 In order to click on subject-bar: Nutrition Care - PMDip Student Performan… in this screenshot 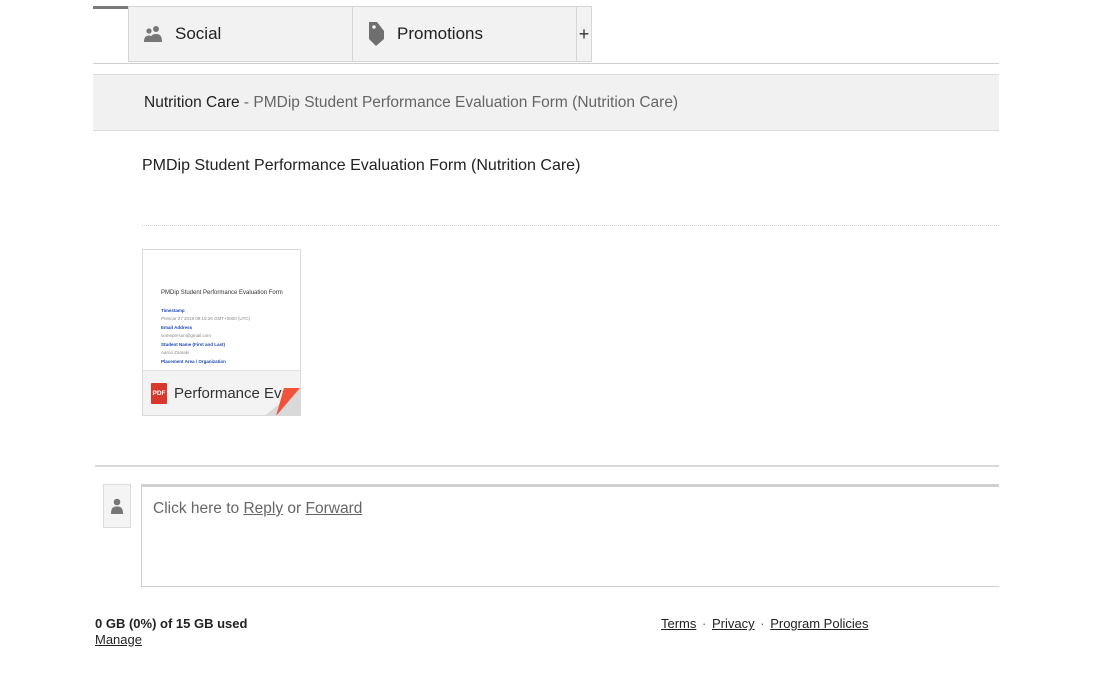, I will do `click(546, 102)`.